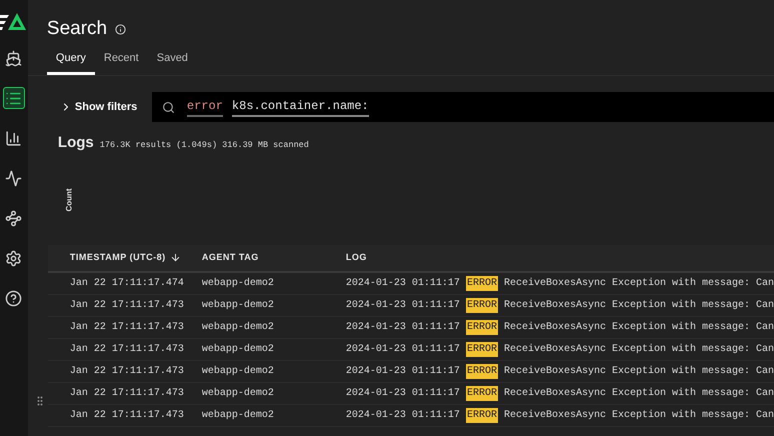 The image size is (774, 436). What do you see at coordinates (300, 107) in the screenshot?
I see `query-token: k8s.container.name:` at bounding box center [300, 107].